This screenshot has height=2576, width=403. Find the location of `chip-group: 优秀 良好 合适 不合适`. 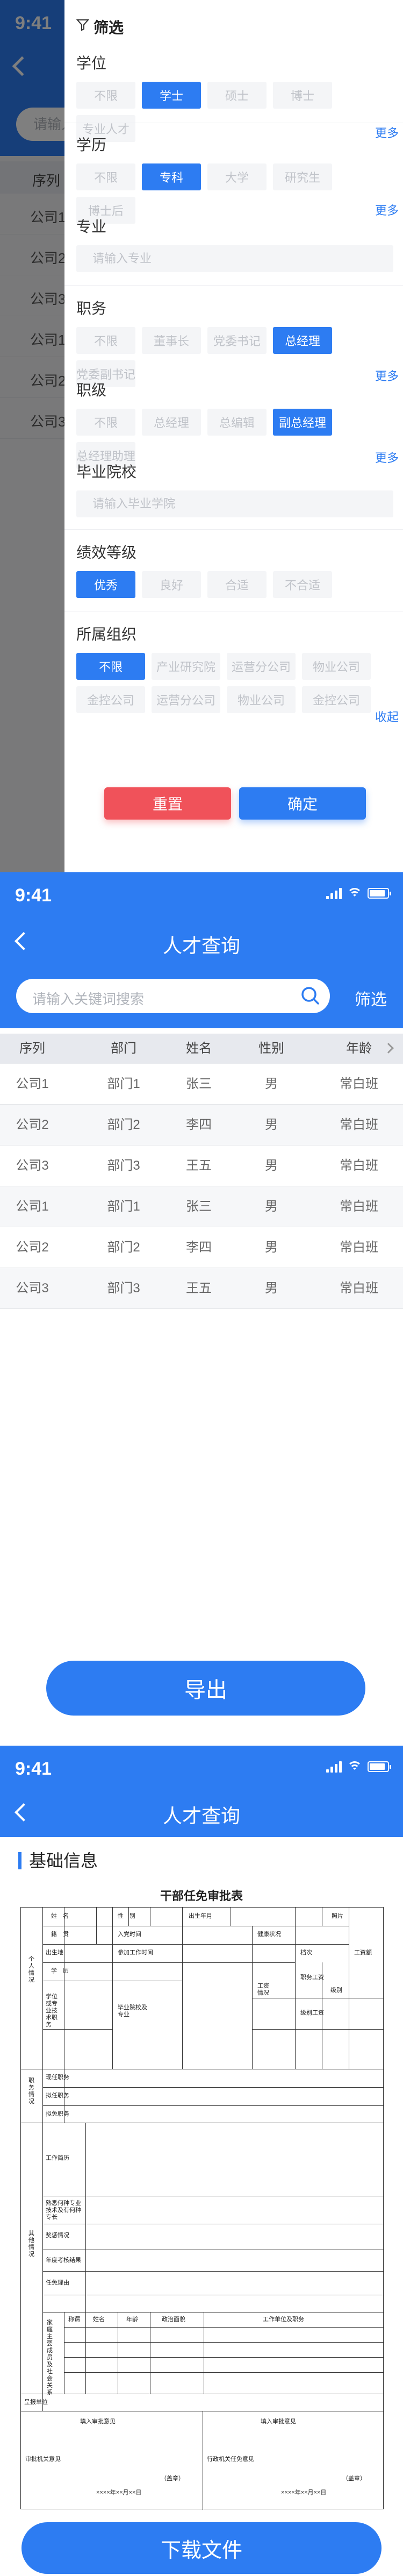

chip-group: 优秀 良好 合适 不合适 is located at coordinates (234, 584).